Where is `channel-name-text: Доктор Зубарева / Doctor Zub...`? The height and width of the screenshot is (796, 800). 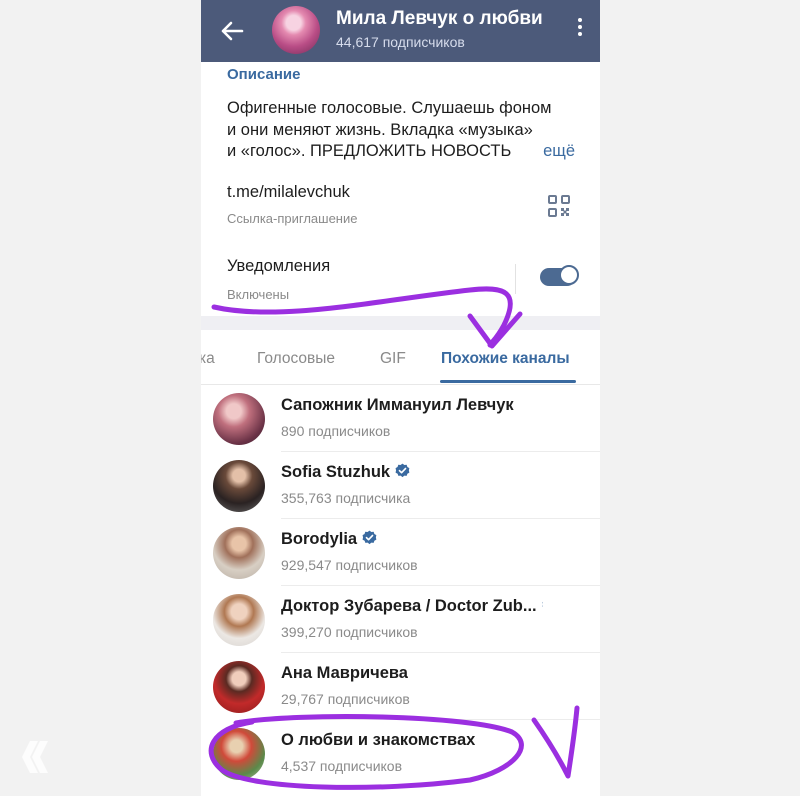 channel-name-text: Доктор Зубарева / Doctor Zub... is located at coordinates (409, 606).